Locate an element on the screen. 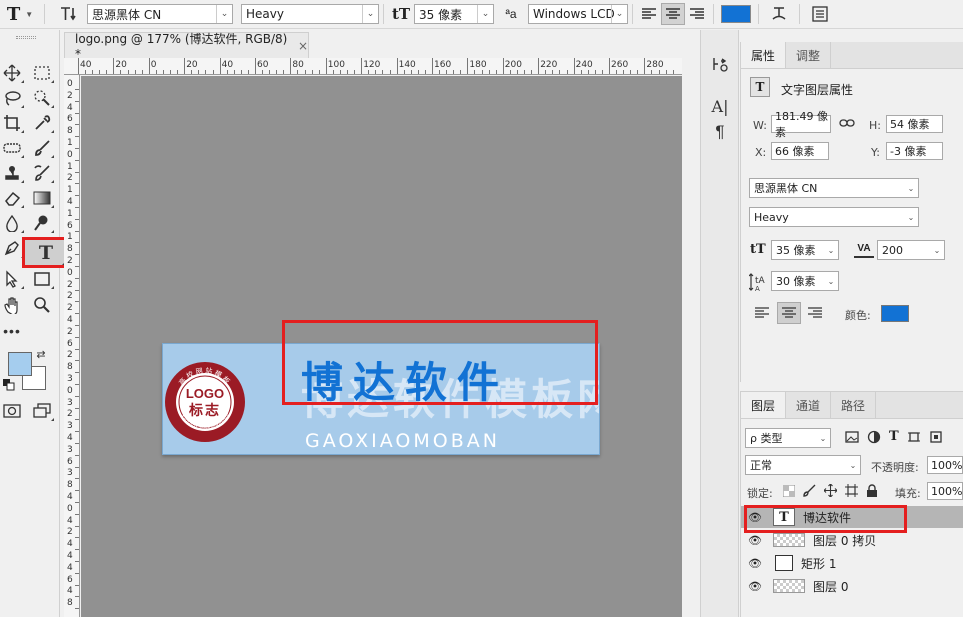 Image resolution: width=963 pixels, height=617 pixels. lasso-tool is located at coordinates (12, 98).